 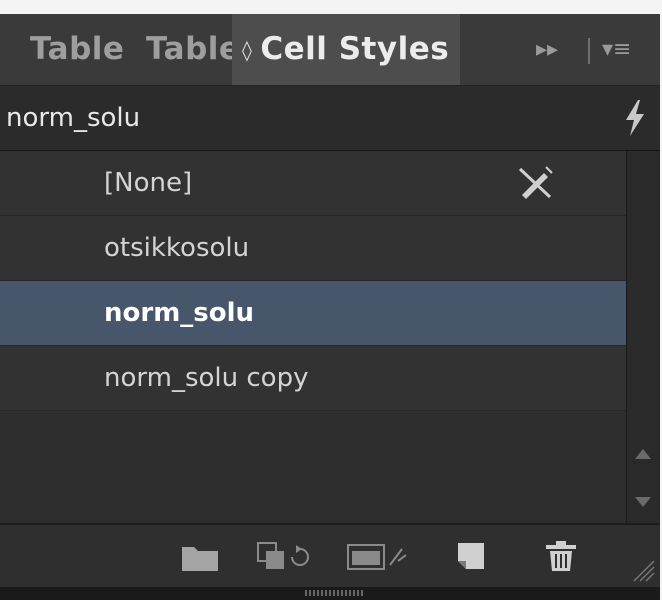 I want to click on list-item-label: [None], so click(x=148, y=183).